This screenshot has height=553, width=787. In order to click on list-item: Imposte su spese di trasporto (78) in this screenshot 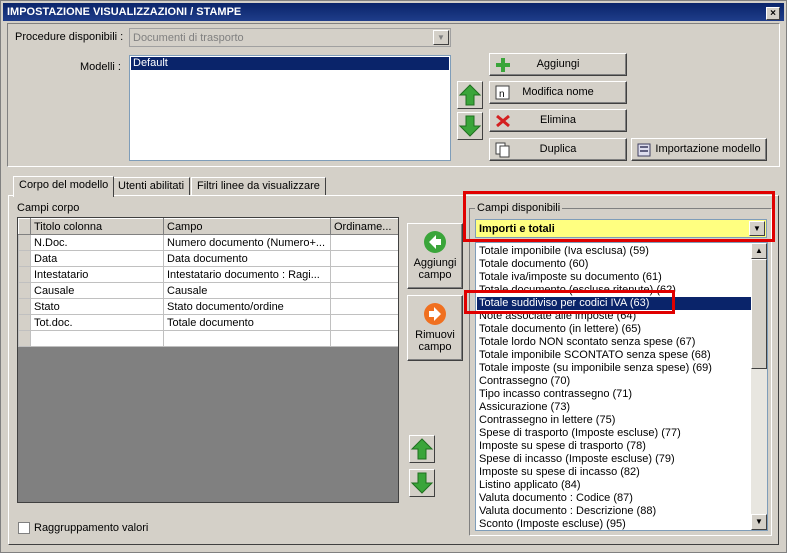, I will do `click(614, 446)`.